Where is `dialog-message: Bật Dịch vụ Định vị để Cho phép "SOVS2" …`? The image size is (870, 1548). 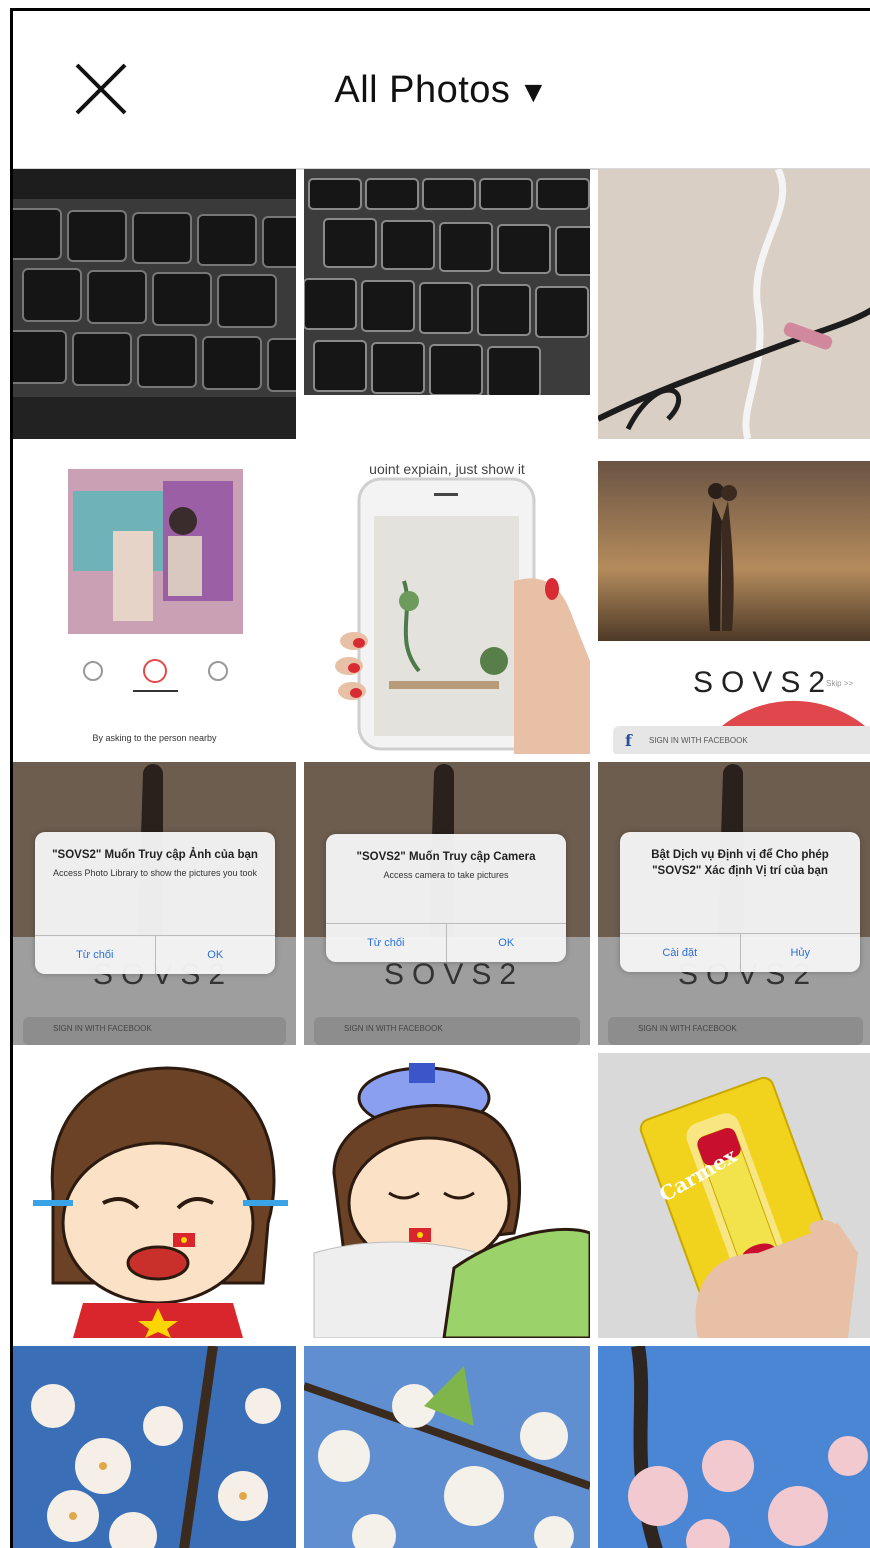 dialog-message: Bật Dịch vụ Định vị để Cho phép "SOVS2" … is located at coordinates (740, 863).